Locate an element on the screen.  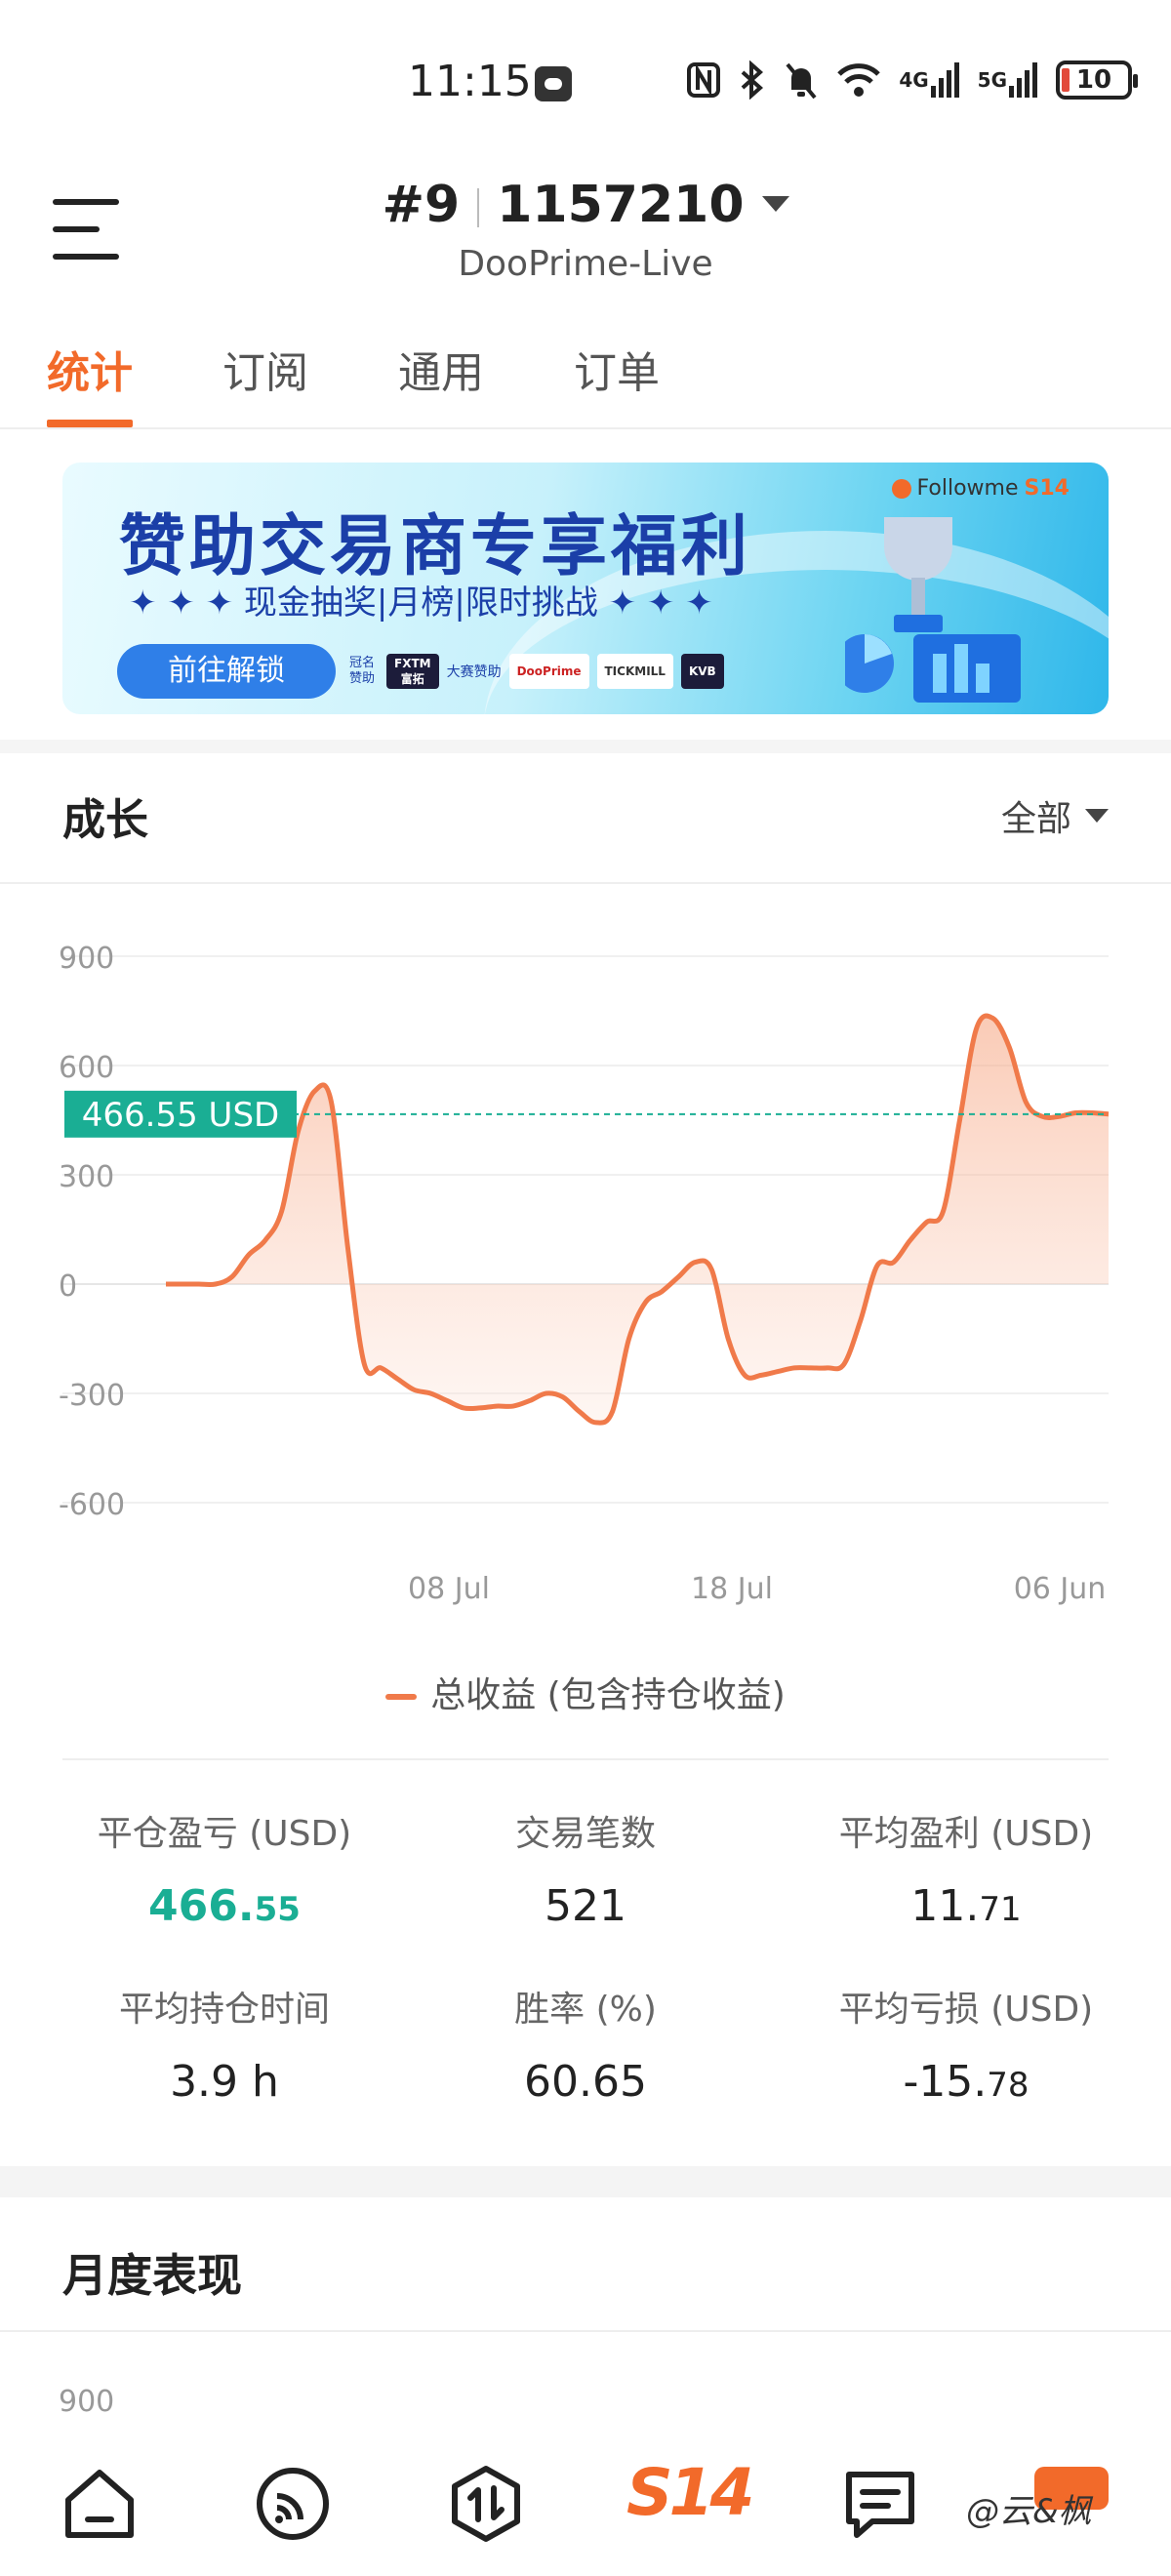
unlock-button: 前往解锁 is located at coordinates (226, 671).